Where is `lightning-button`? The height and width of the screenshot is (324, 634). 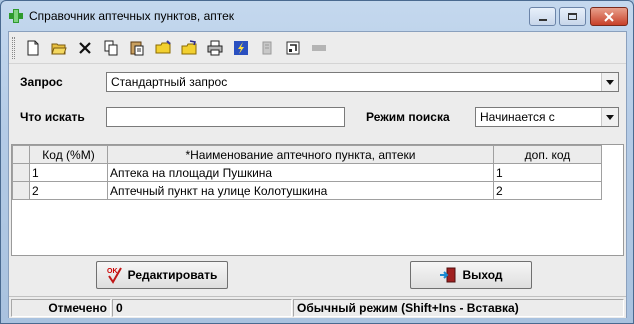
lightning-button is located at coordinates (241, 48).